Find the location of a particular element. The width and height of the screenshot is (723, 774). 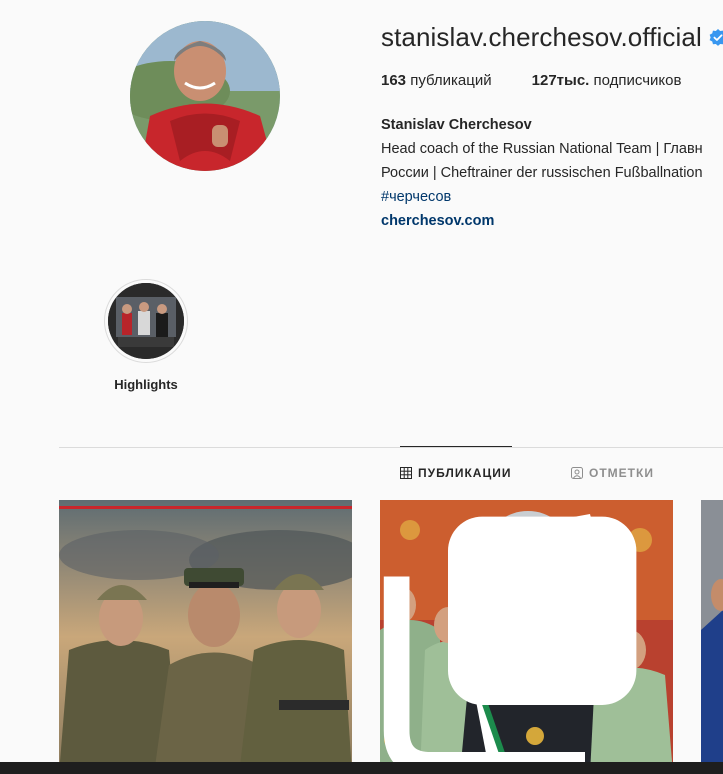

bottom-edge-bar is located at coordinates (361, 768).